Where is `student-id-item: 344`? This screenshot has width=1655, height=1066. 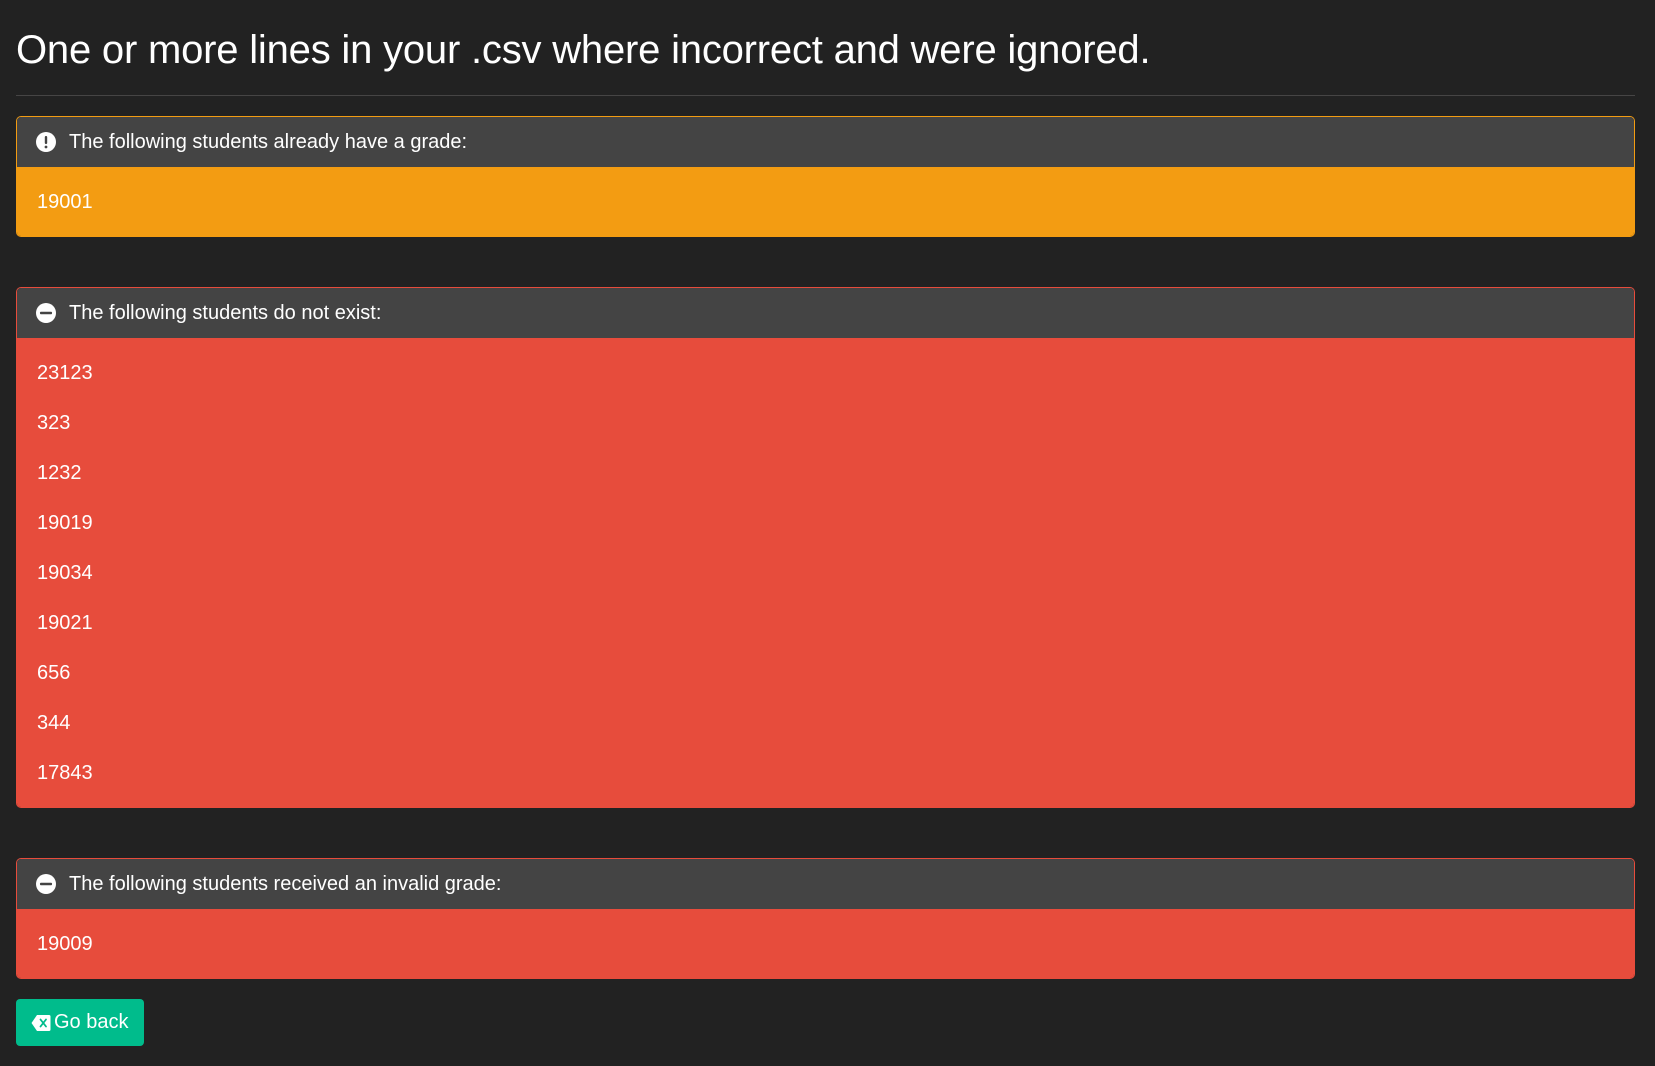 student-id-item: 344 is located at coordinates (54, 723).